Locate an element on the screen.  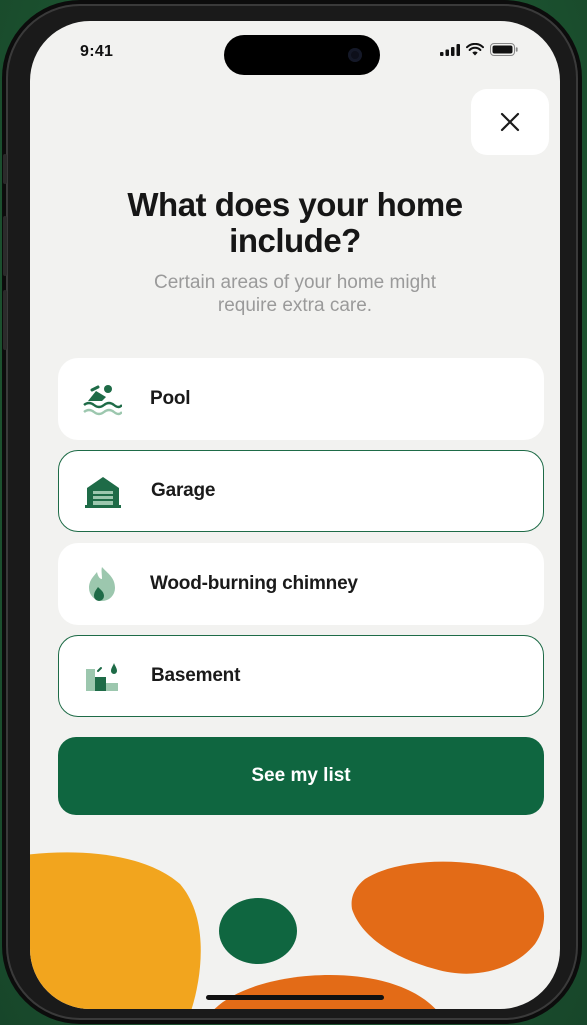
camera-icon is located at coordinates (355, 55).